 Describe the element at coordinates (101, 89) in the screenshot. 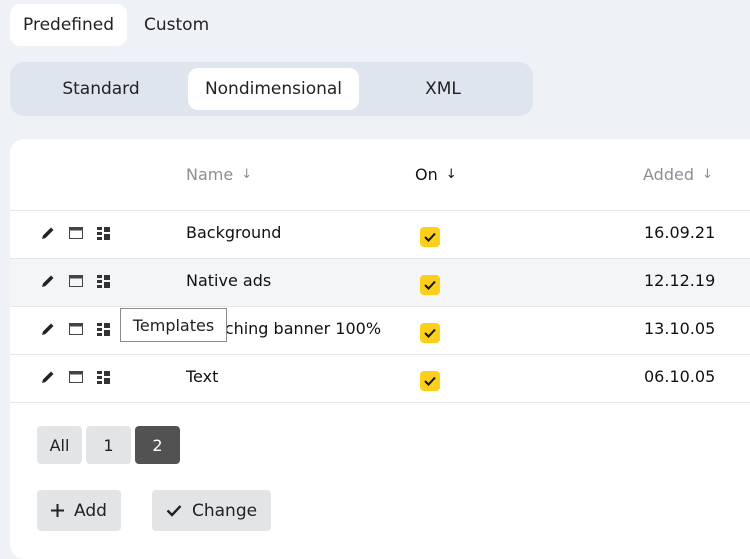

I see `segment-standard: Standard` at that location.